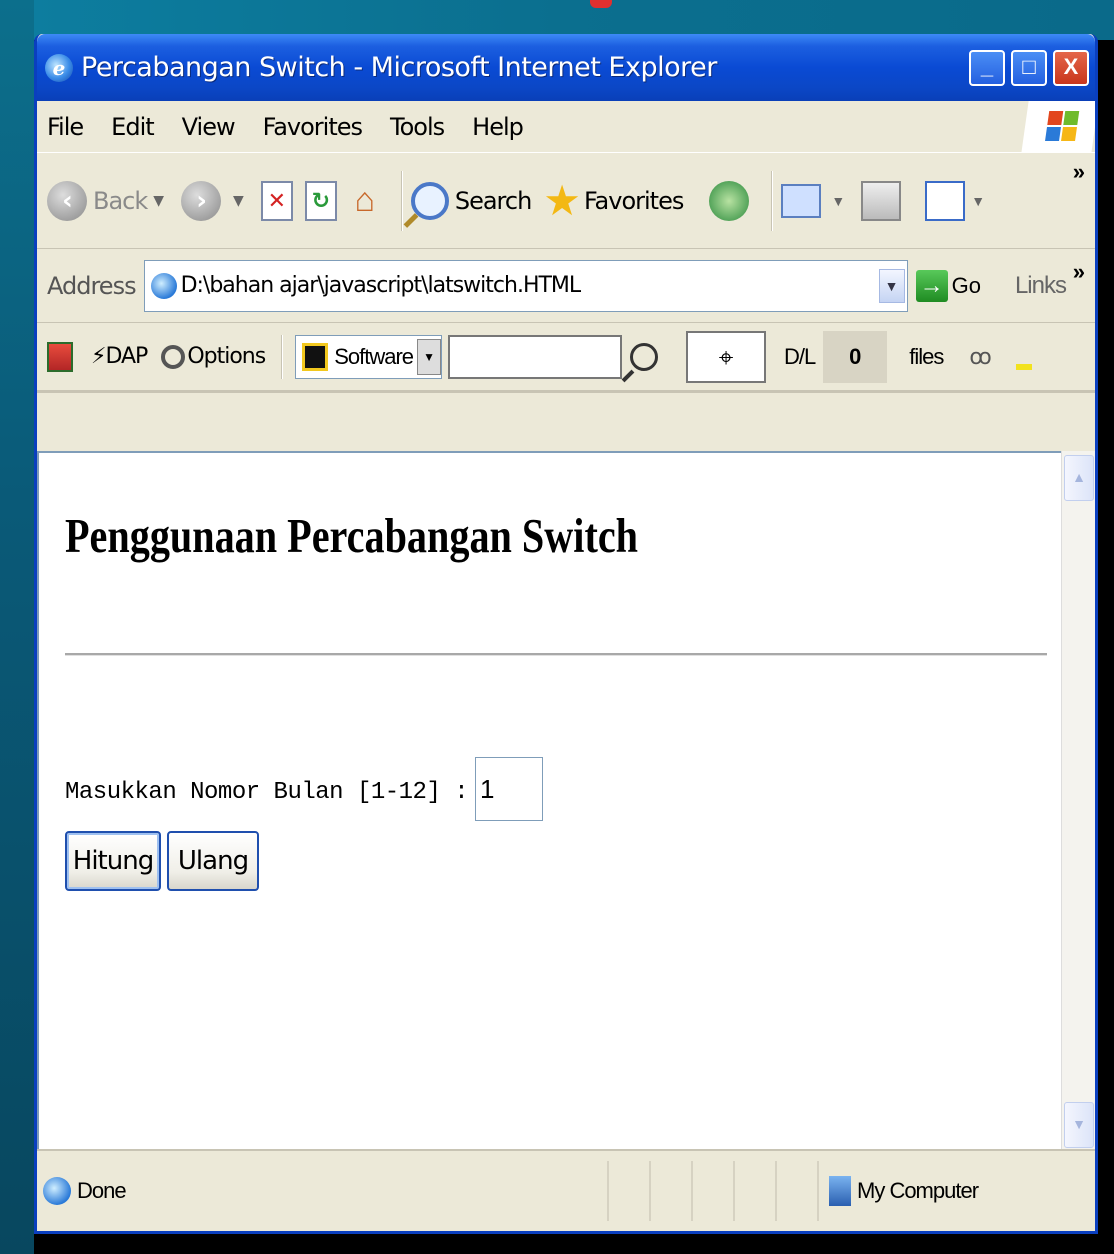  Describe the element at coordinates (918, 1190) in the screenshot. I see `zone-label: My Computer` at that location.